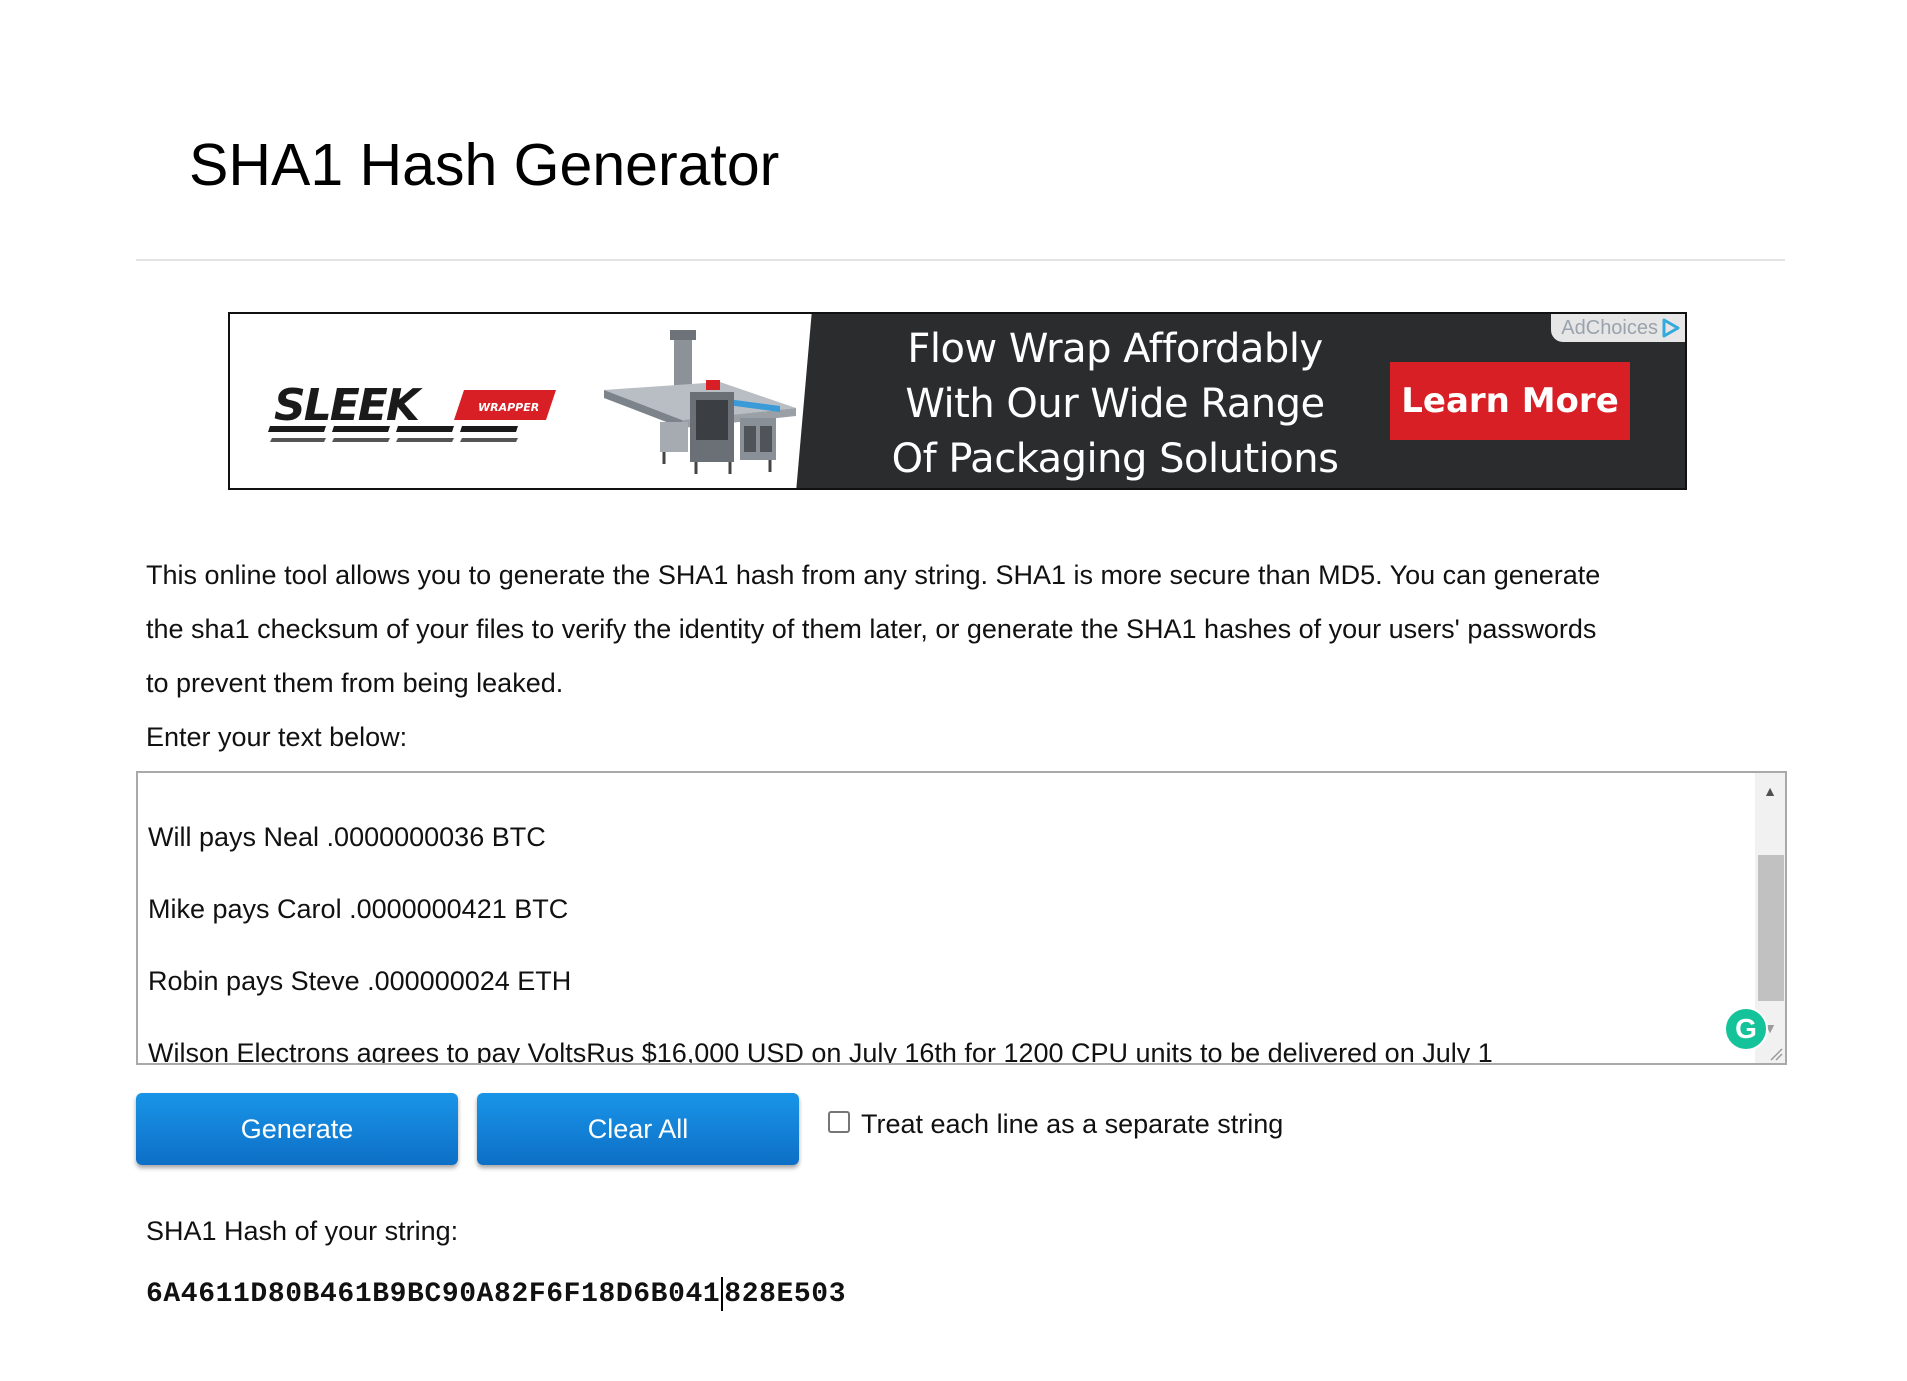 This screenshot has width=1907, height=1381. I want to click on input-label: Enter your text below:, so click(277, 737).